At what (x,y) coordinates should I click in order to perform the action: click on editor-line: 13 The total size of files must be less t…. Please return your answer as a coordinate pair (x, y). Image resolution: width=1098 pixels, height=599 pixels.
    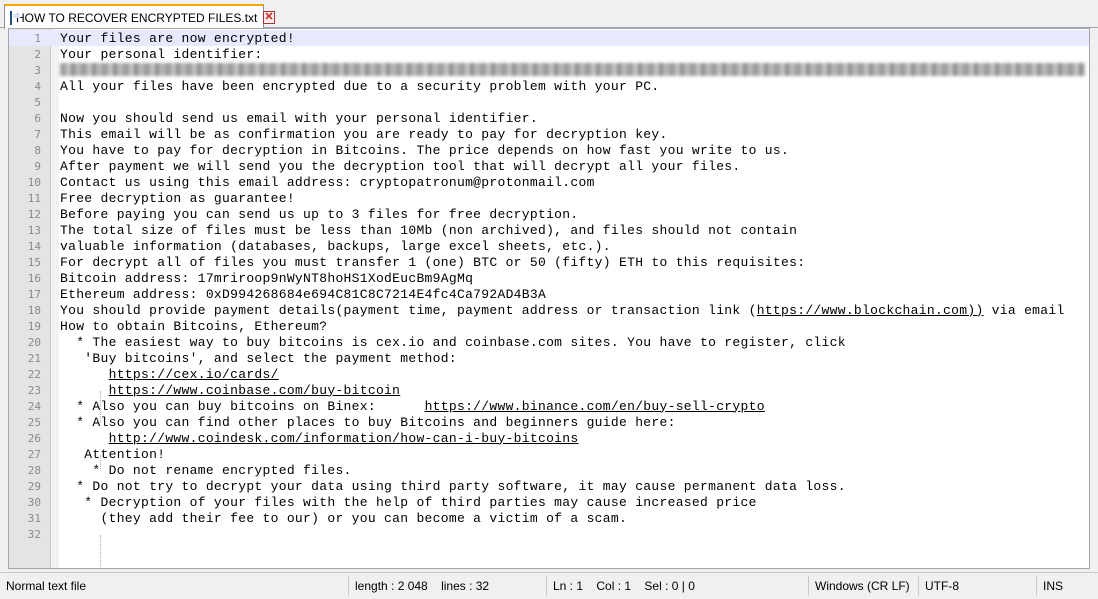
    Looking at the image, I should click on (549, 230).